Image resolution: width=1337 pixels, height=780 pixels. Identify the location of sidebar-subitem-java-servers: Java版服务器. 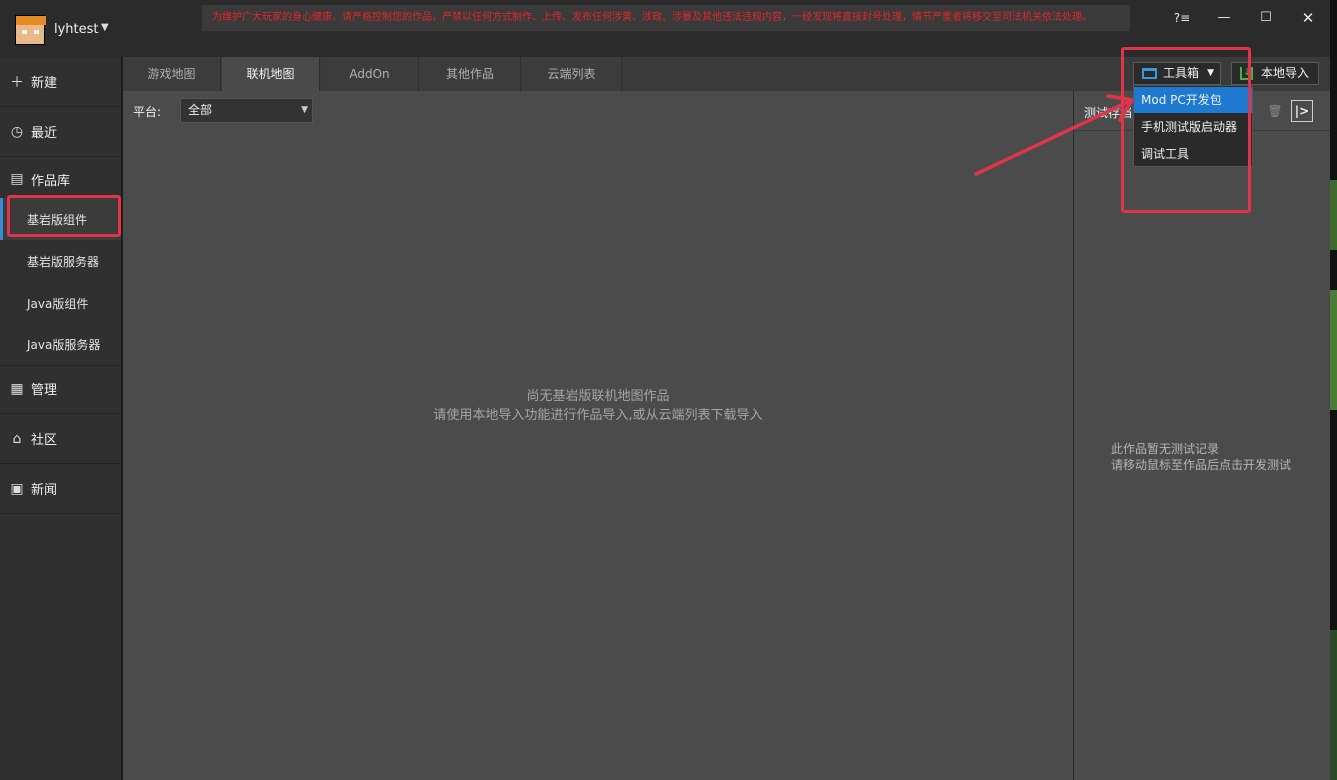
(60, 345).